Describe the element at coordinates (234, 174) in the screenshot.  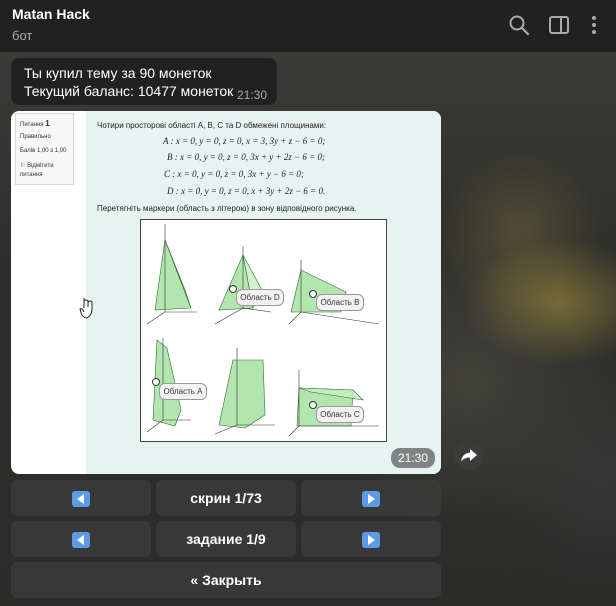
I see `equation-c: C : x = 0, y = 0, z = 0, 3x + y − 6 = 0;` at that location.